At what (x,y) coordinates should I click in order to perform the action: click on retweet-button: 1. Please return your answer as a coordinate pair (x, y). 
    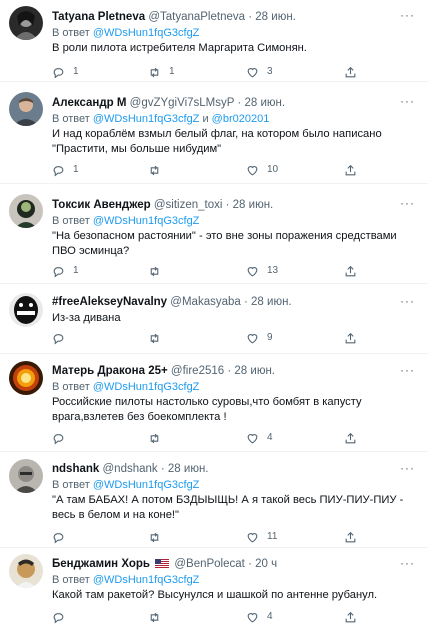
    Looking at the image, I should click on (161, 72).